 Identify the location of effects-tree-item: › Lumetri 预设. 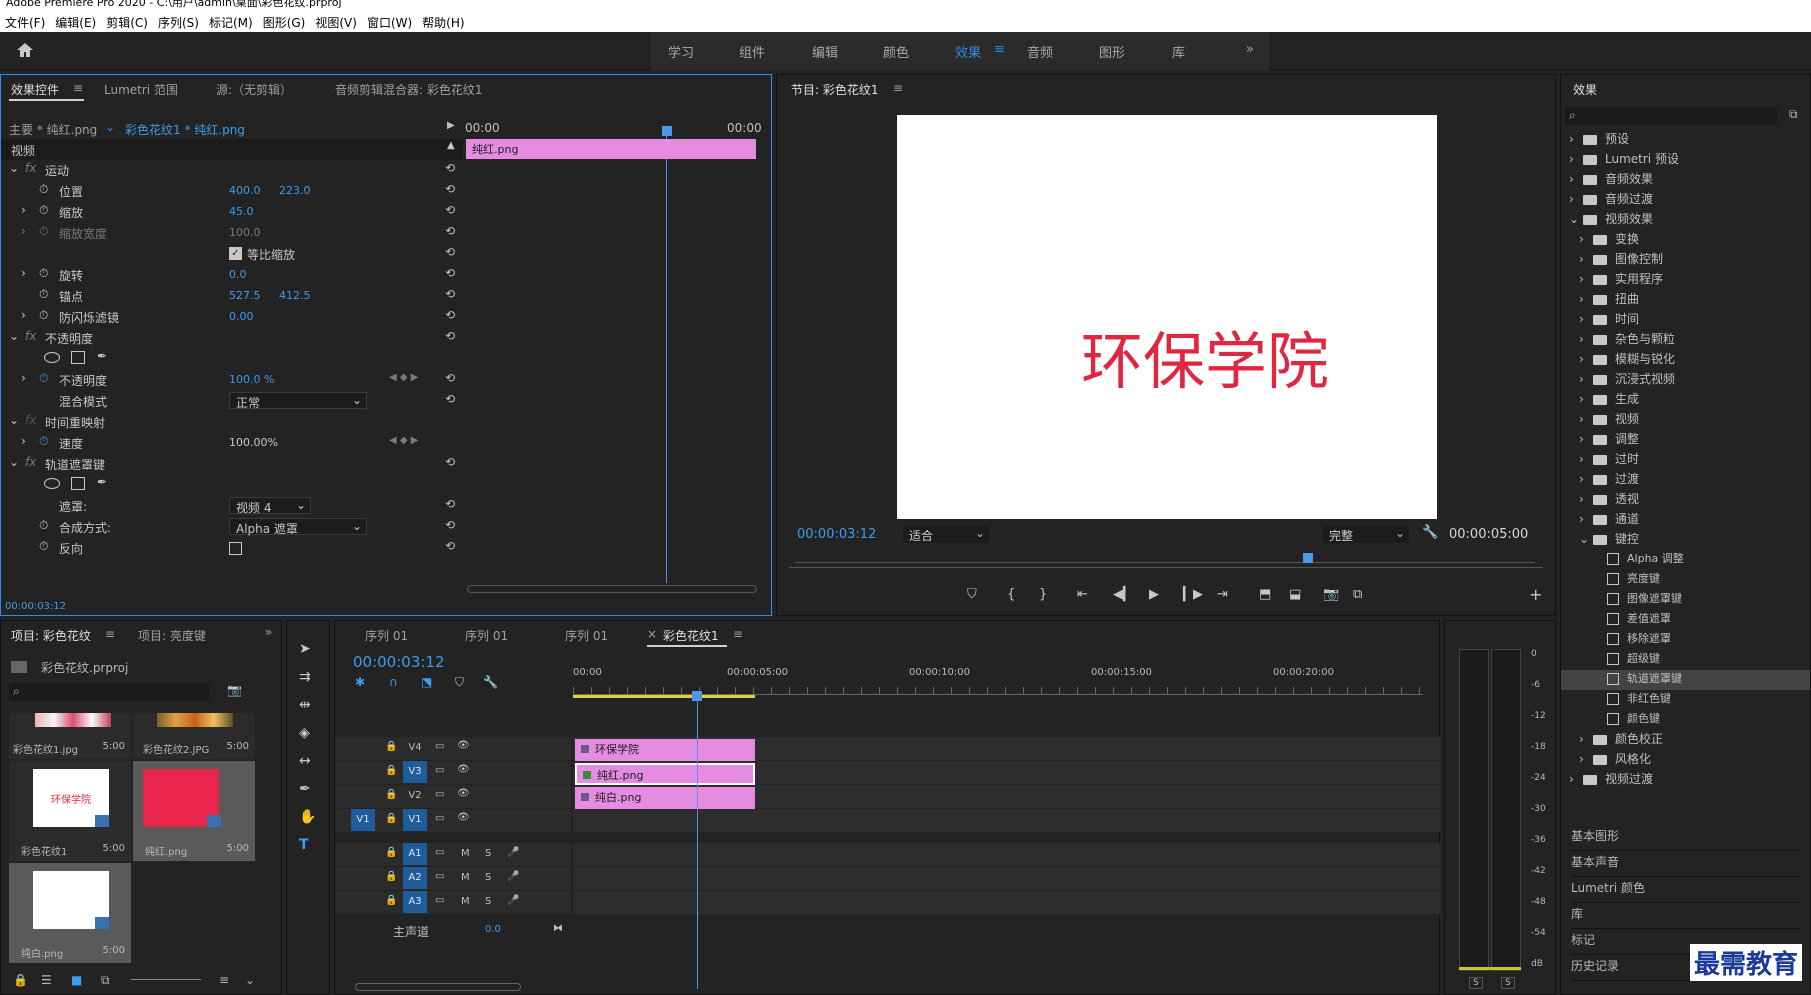
(1688, 160).